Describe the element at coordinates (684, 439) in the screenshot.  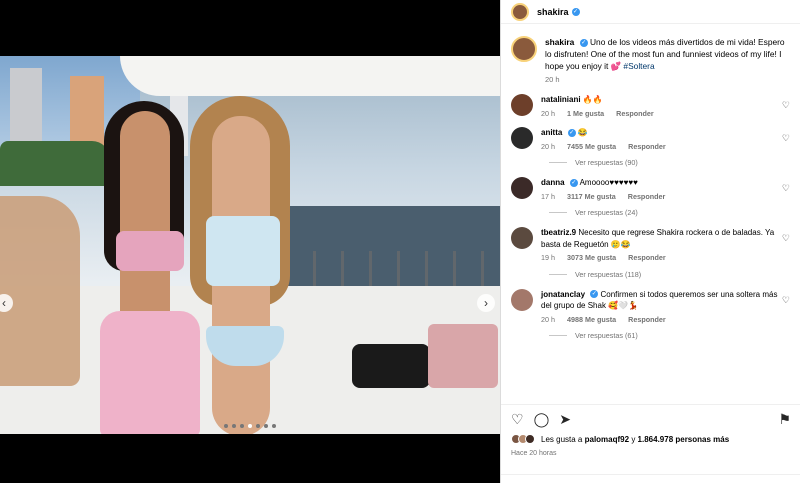
I see `likes-count: 1.864.978 personas más` at that location.